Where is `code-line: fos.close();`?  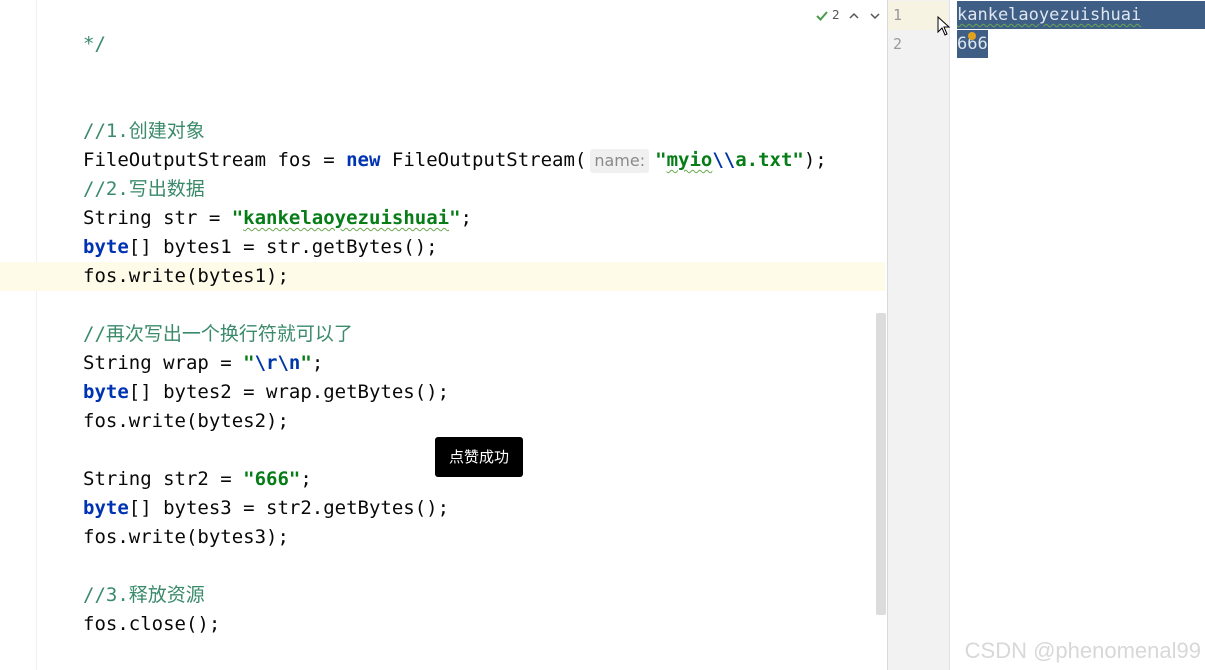
code-line: fos.close(); is located at coordinates (151, 624).